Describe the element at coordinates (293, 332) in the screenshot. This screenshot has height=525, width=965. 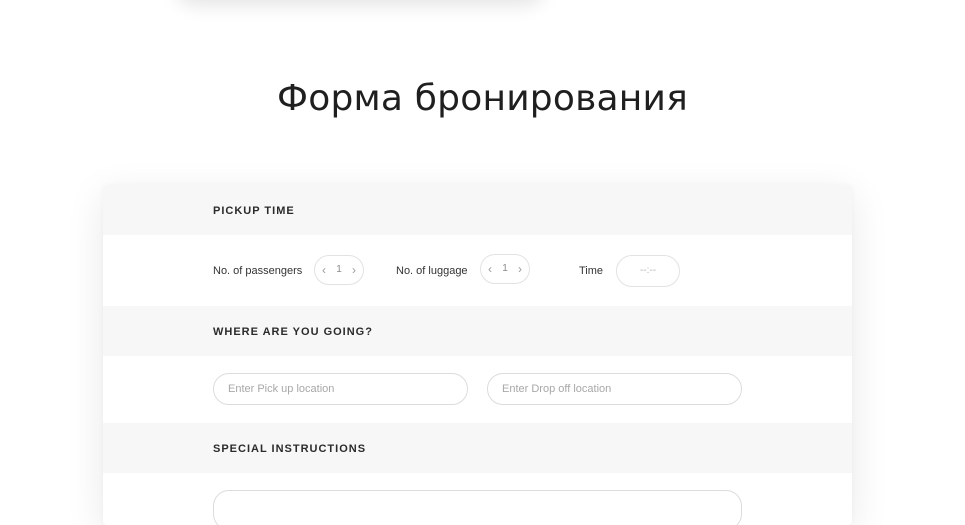
I see `section-heading: WHERE ARE YOU GOING?` at that location.